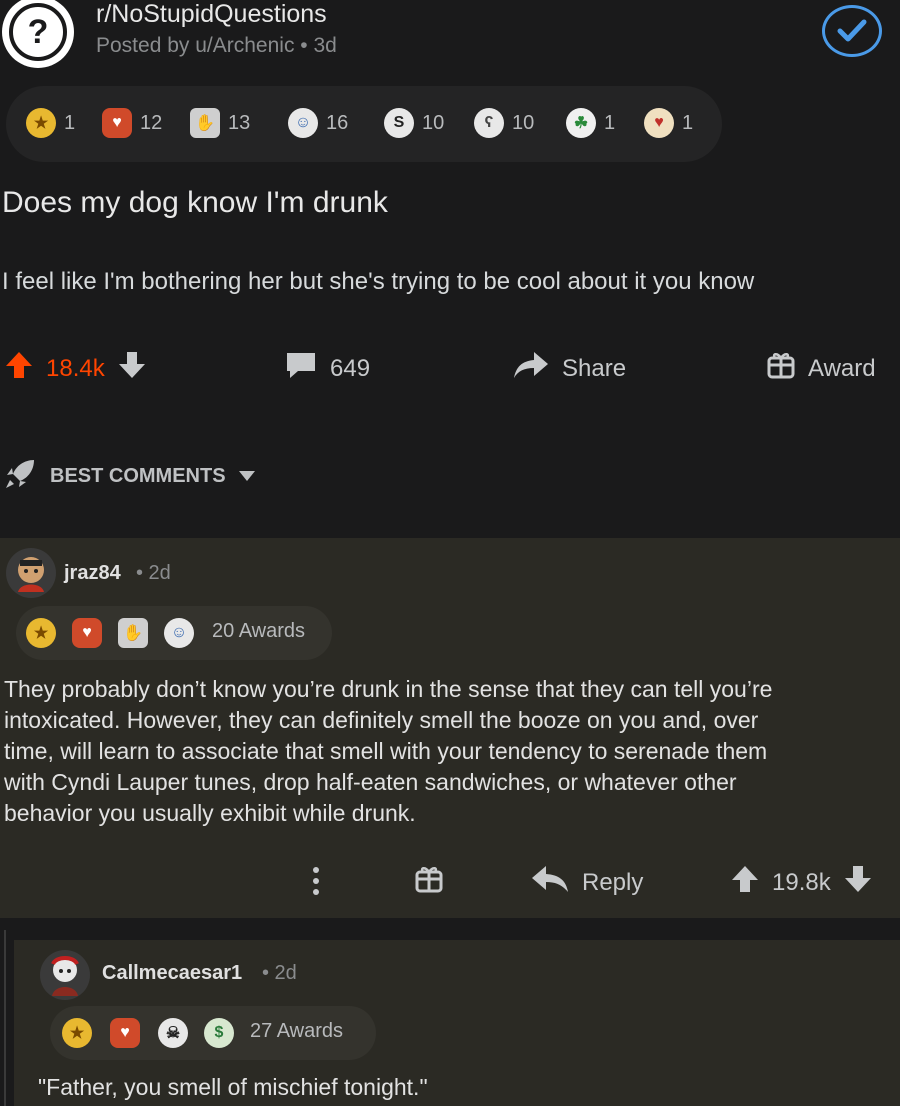 Image resolution: width=900 pixels, height=1106 pixels. What do you see at coordinates (92, 573) in the screenshot?
I see `comment-author: jraz84` at bounding box center [92, 573].